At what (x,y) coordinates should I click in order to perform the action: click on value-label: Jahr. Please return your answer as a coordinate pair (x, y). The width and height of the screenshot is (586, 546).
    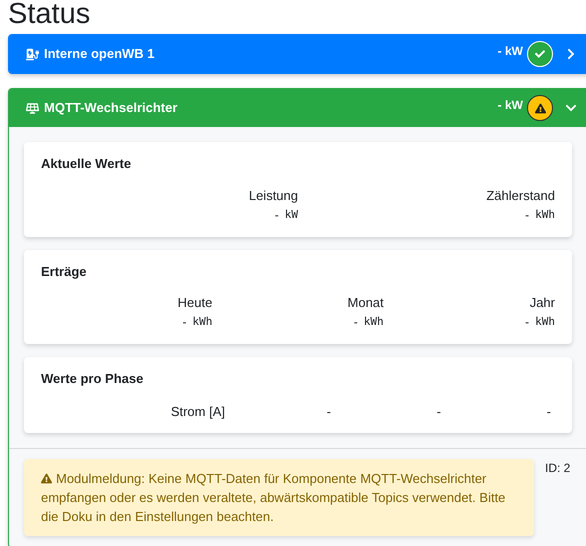
    Looking at the image, I should click on (542, 303).